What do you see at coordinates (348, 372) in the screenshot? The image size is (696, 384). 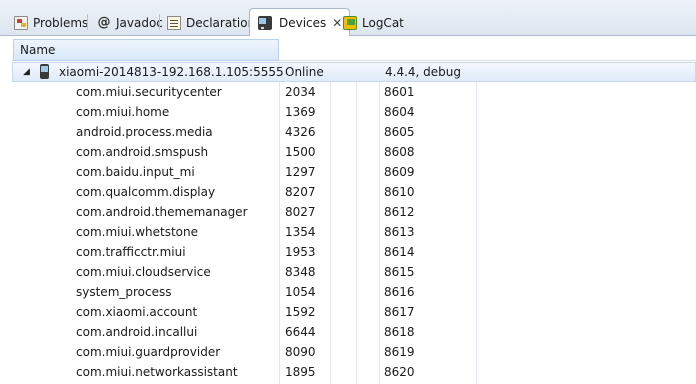 I see `table-row: com.miui.networkassistant 1895 8620` at bounding box center [348, 372].